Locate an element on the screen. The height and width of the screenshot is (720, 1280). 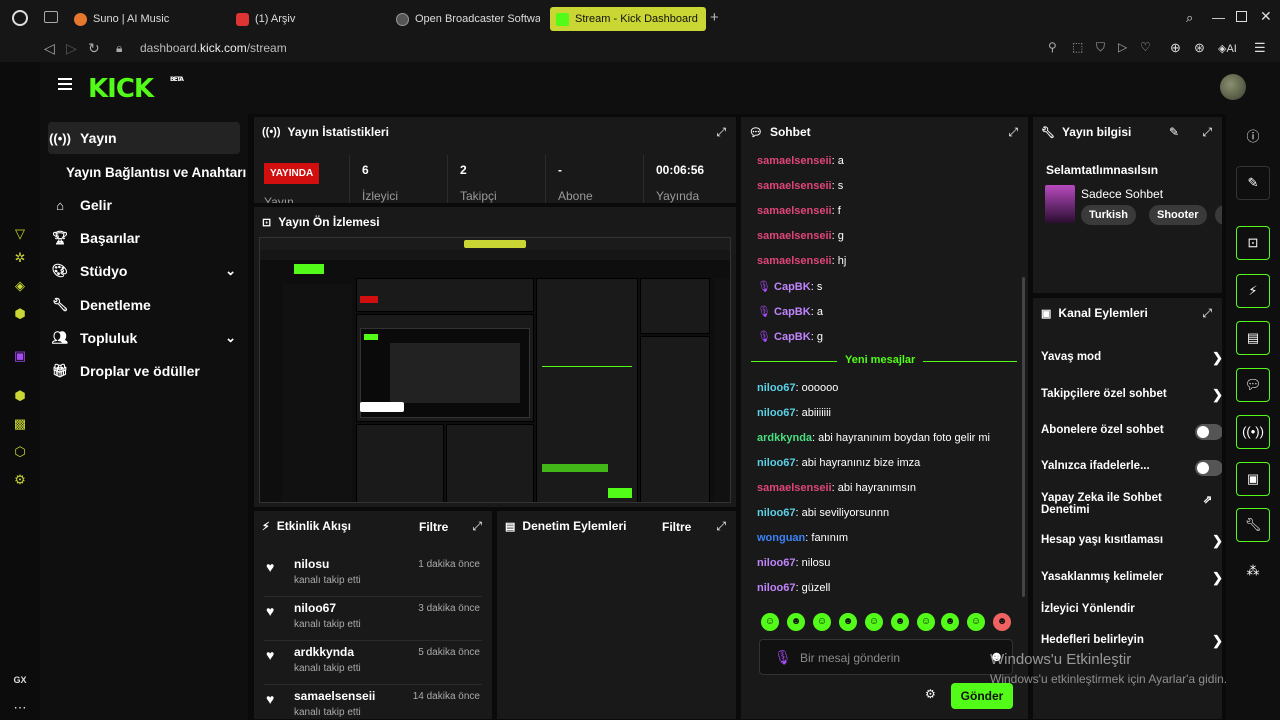
category-name: Sadece Sohbet is located at coordinates (1122, 194).